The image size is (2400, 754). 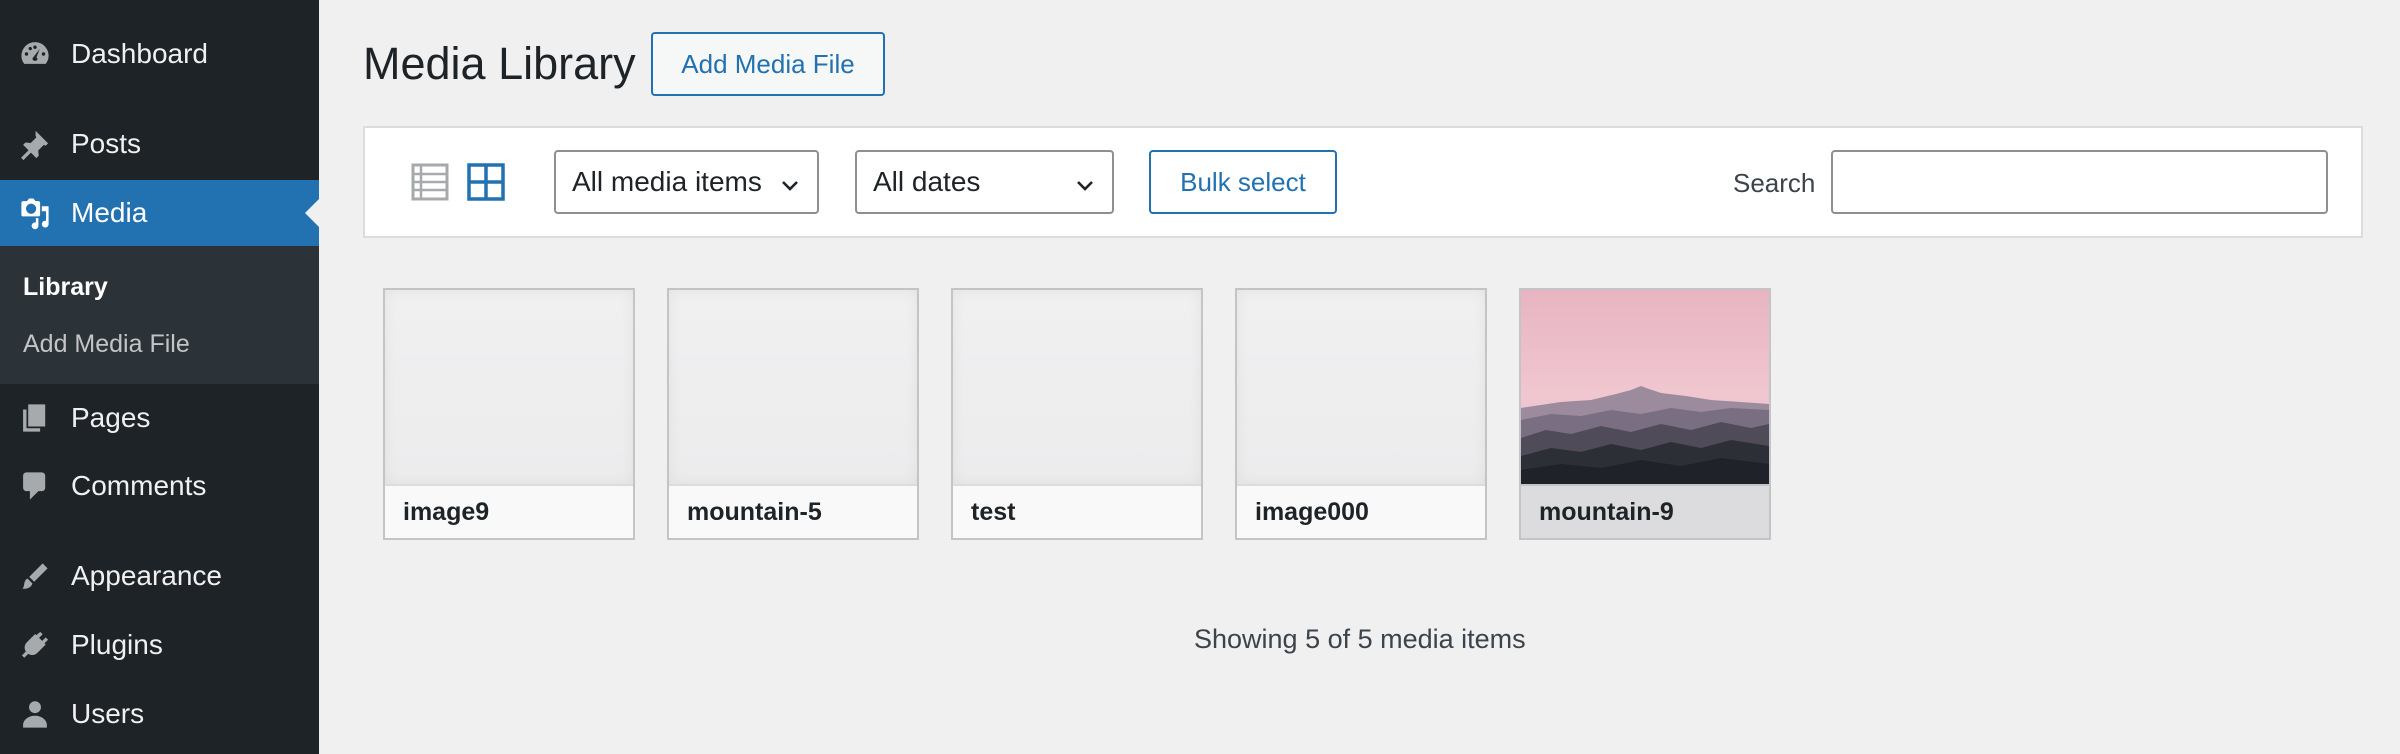 I want to click on sidebar-item-posts: Posts, so click(x=159, y=144).